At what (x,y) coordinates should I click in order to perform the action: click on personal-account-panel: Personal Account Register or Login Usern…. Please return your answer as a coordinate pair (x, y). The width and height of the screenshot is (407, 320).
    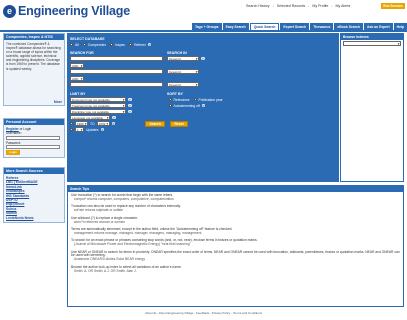
    Looking at the image, I should click on (34, 138).